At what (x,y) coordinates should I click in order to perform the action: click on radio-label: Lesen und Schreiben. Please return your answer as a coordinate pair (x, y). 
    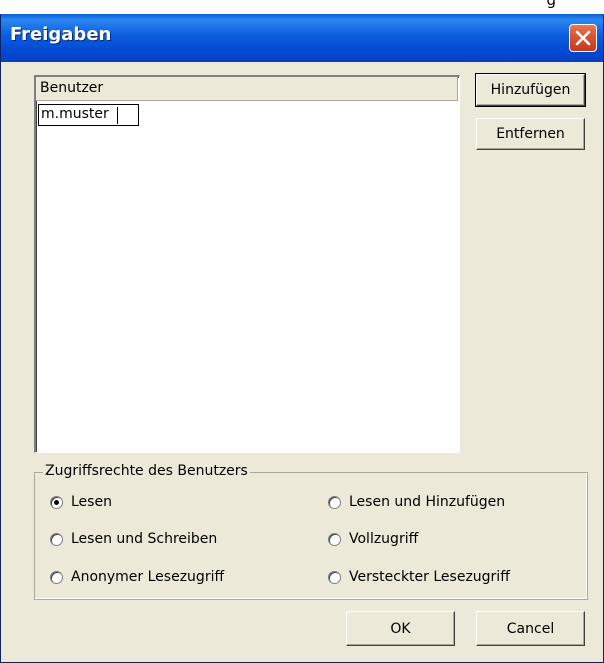
    Looking at the image, I should click on (144, 539).